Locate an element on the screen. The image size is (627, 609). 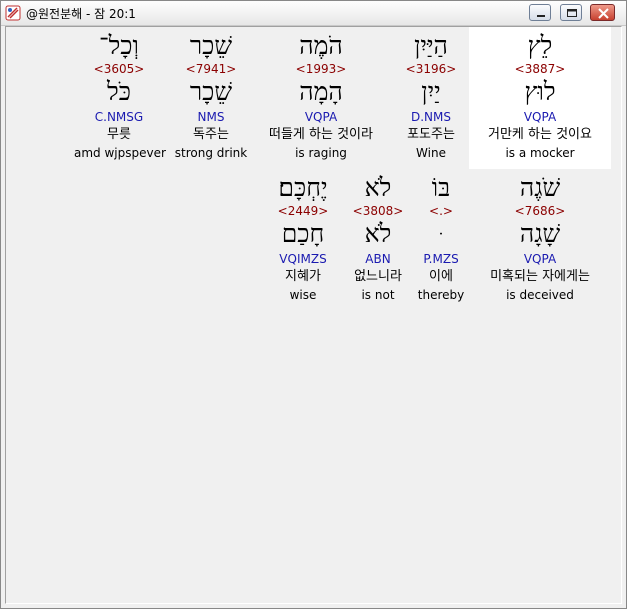
hebrew-word: לֵץ is located at coordinates (540, 45).